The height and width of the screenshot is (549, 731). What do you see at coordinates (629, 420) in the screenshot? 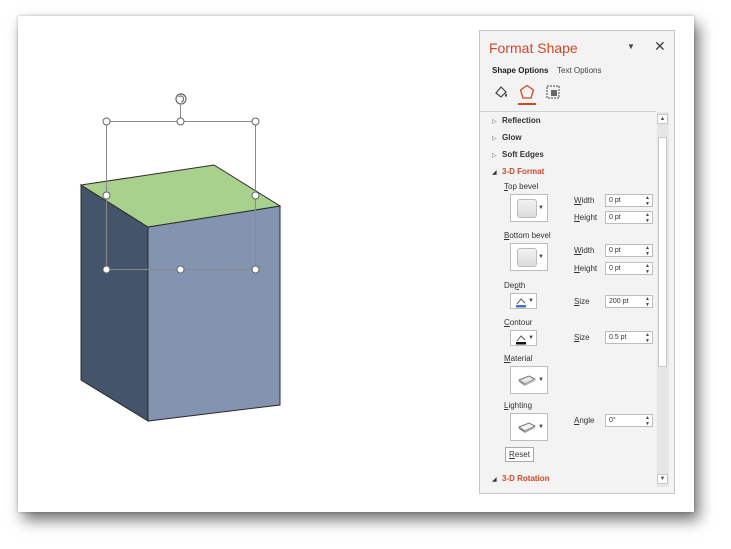
I see `lighting-angle-input: 0° ▲ ▼` at bounding box center [629, 420].